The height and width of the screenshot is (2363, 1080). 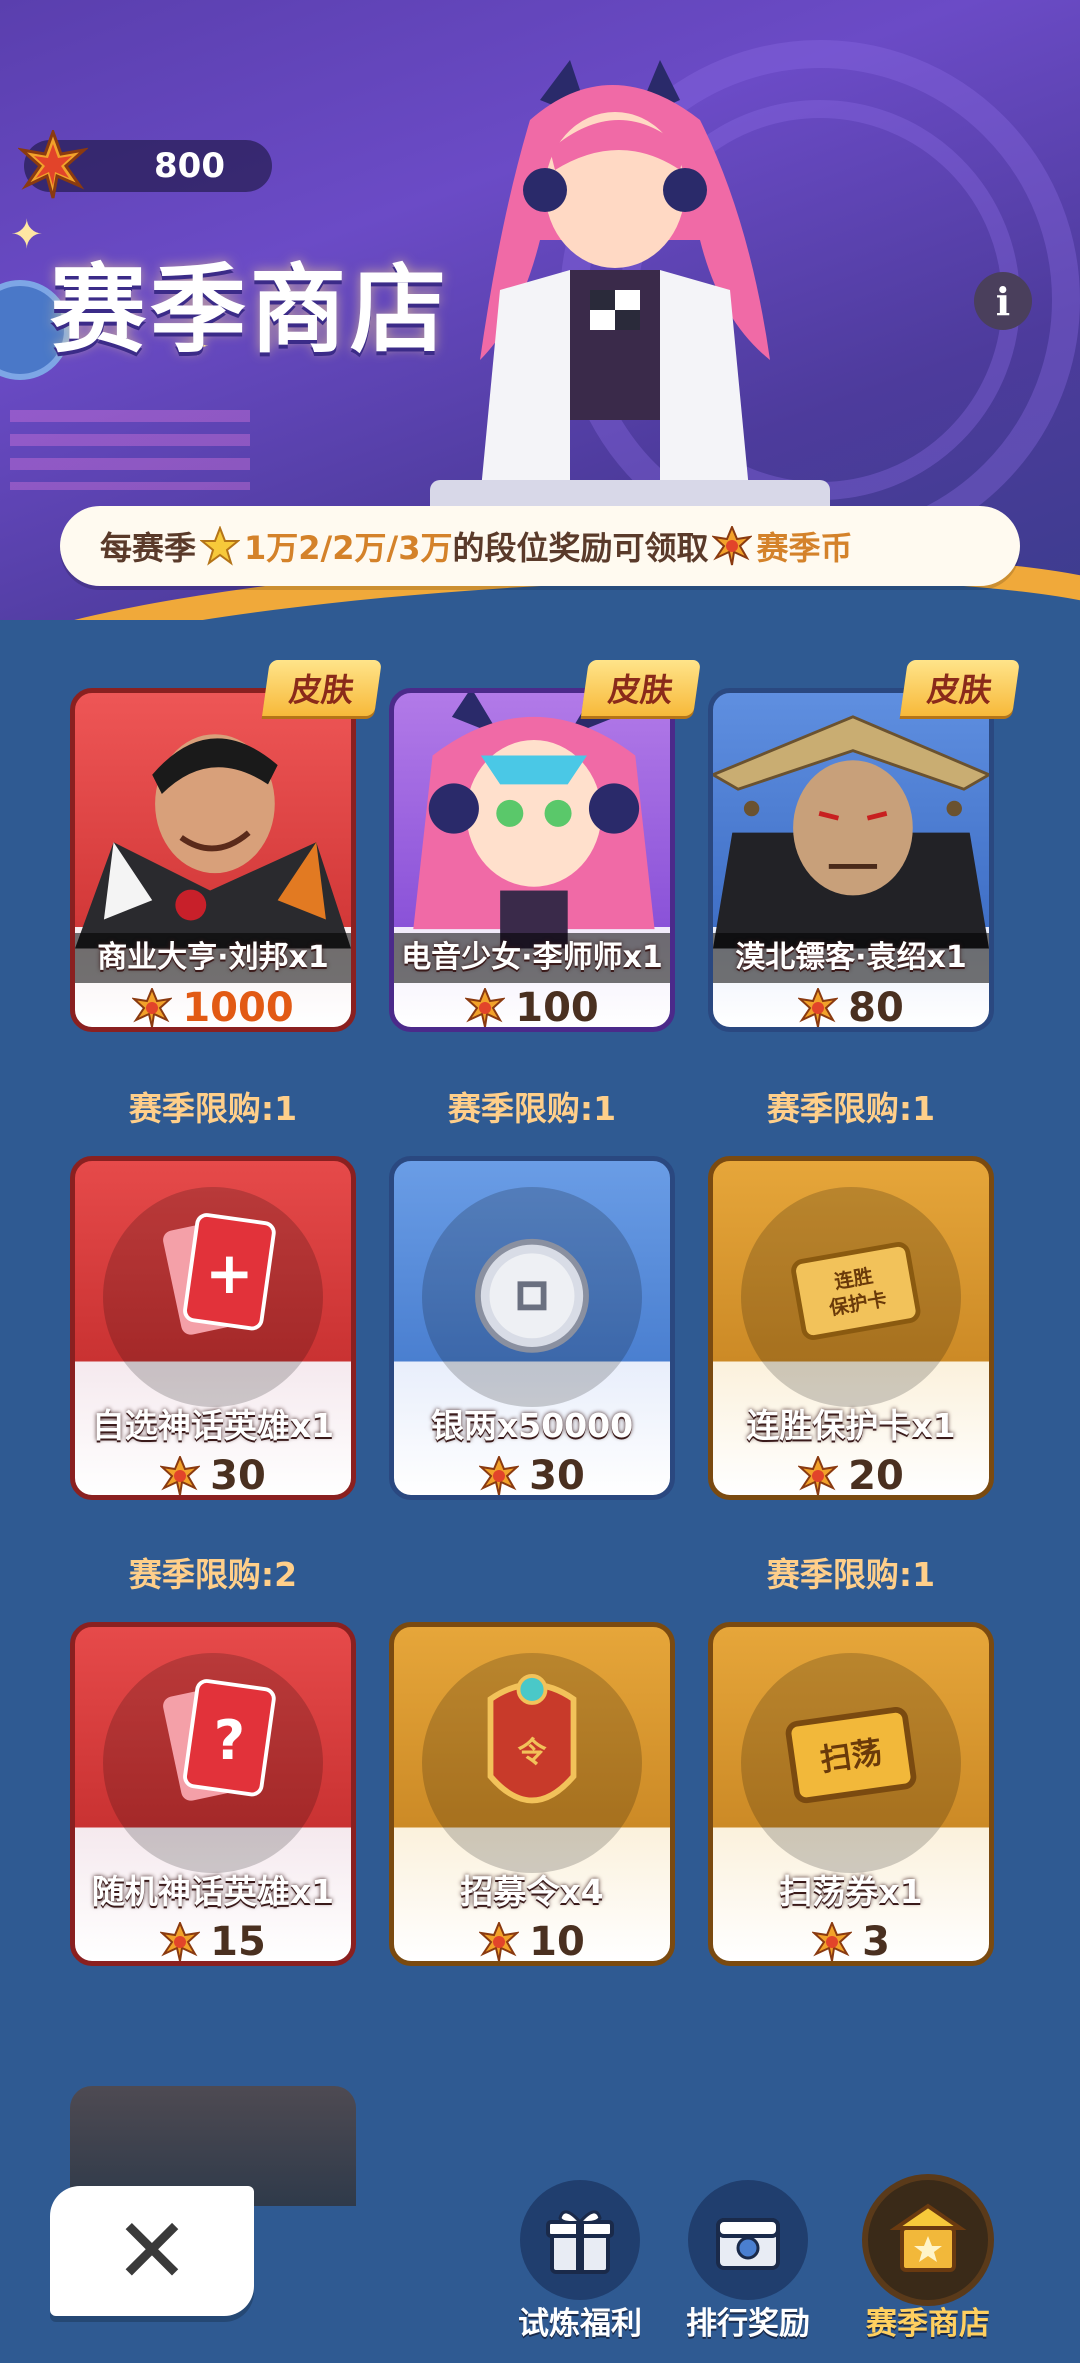 What do you see at coordinates (851, 1755) in the screenshot?
I see `sweep-ticket-icon: 扫荡` at bounding box center [851, 1755].